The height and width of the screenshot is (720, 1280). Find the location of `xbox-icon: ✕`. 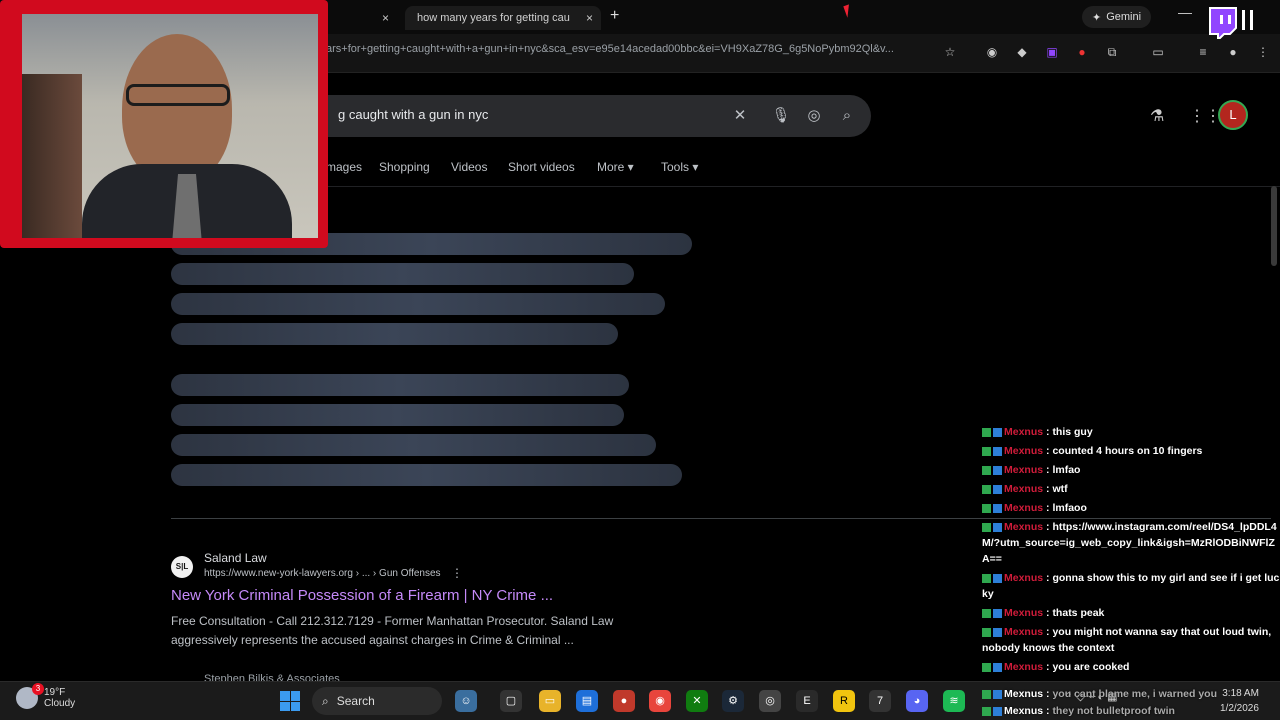

xbox-icon: ✕ is located at coordinates (697, 701).